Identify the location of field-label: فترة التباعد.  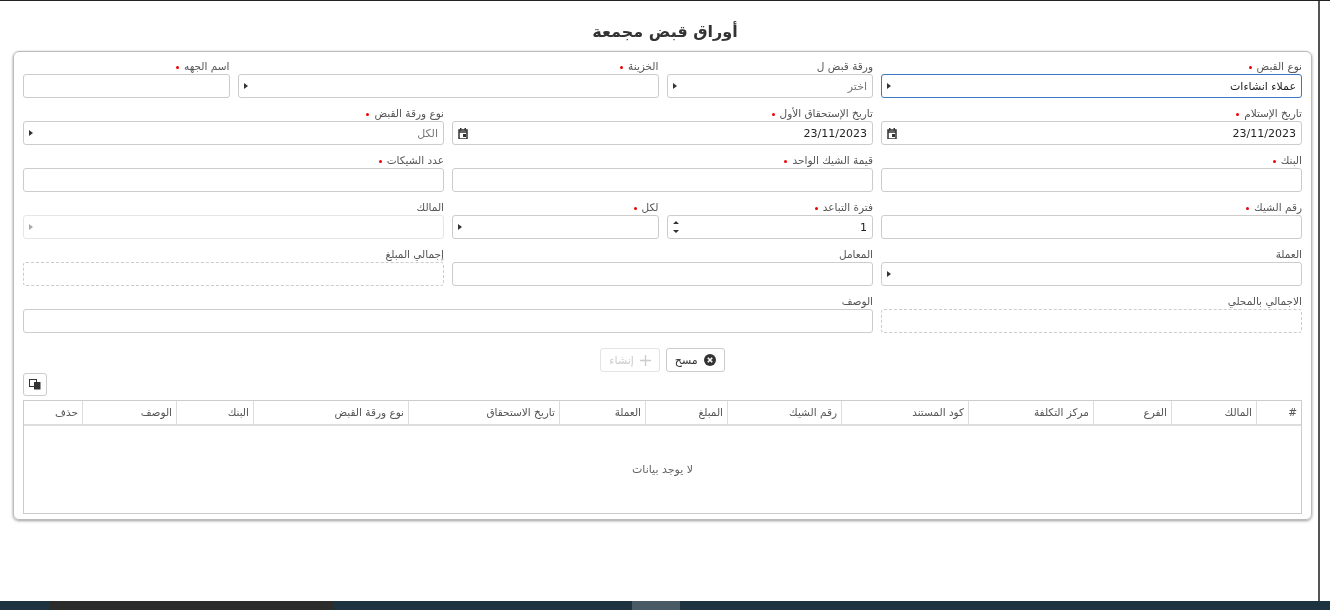
(843, 207).